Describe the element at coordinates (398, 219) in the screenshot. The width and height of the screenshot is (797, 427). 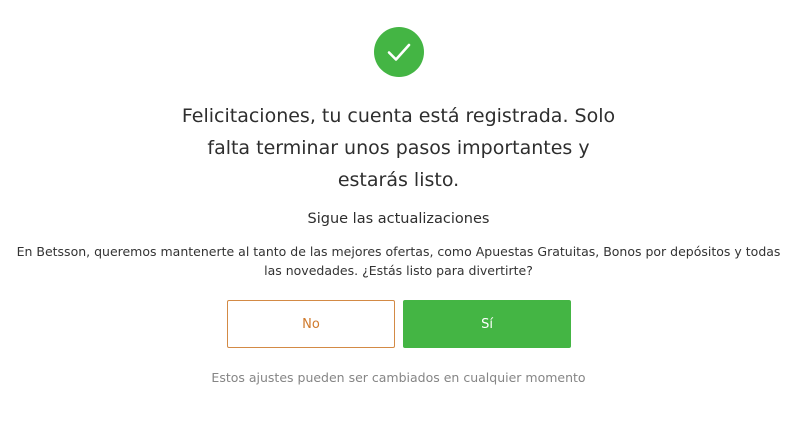
I see `updates-subheading: Sigue las actualizaciones` at that location.